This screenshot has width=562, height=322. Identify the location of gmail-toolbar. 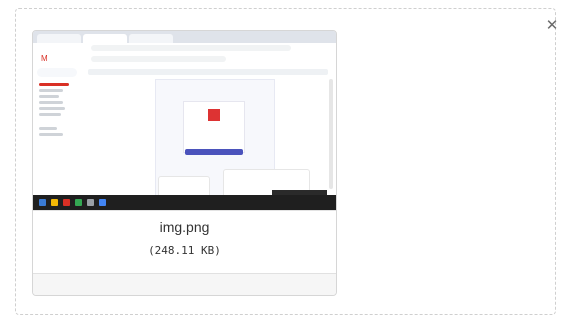
(208, 72).